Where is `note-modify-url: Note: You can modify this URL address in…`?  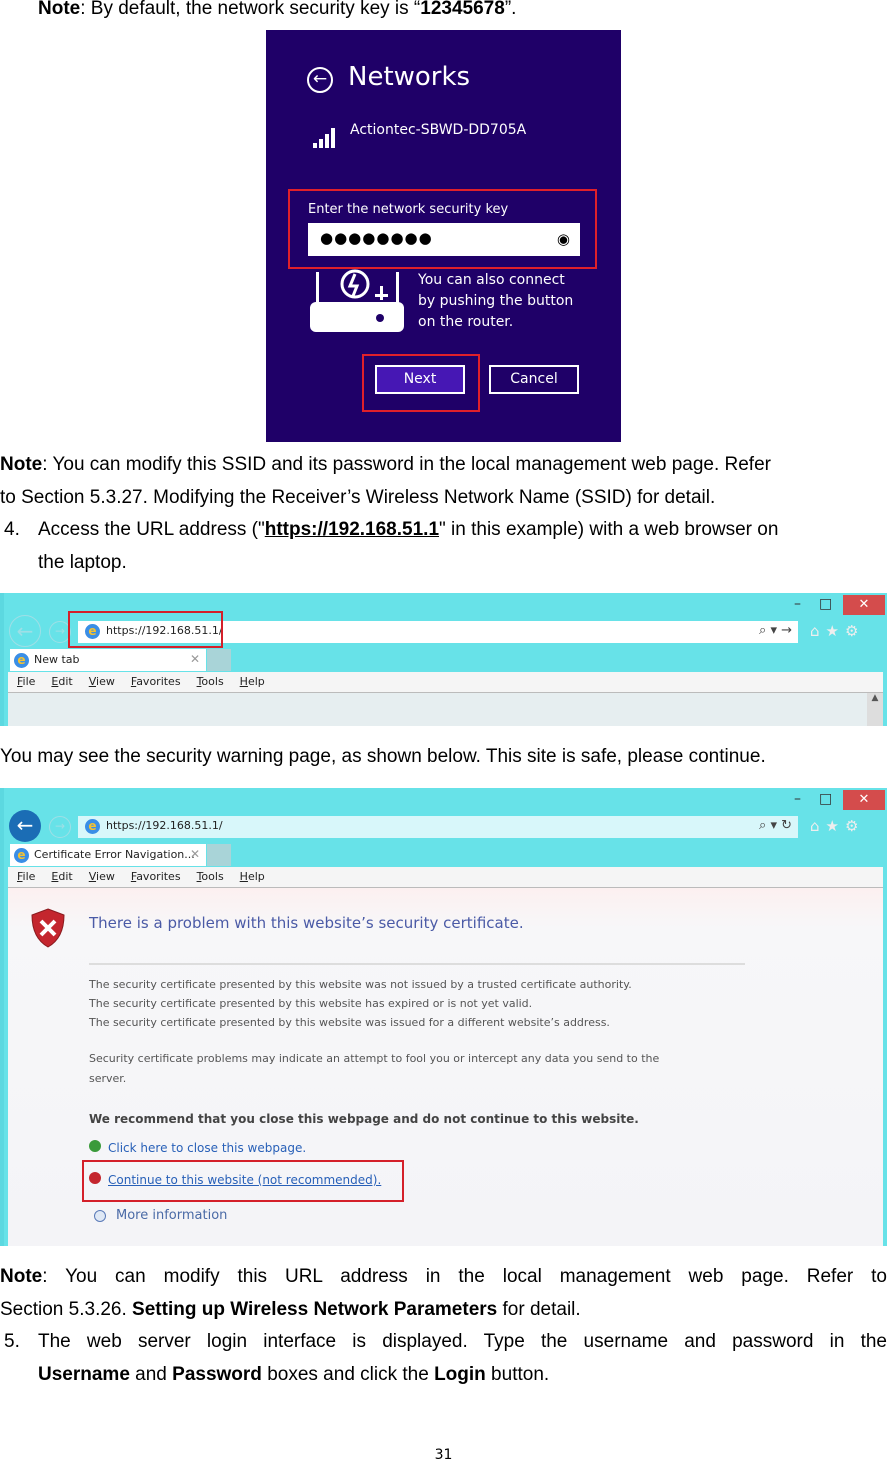 note-modify-url: Note: You can modify this URL address in… is located at coordinates (443, 1293).